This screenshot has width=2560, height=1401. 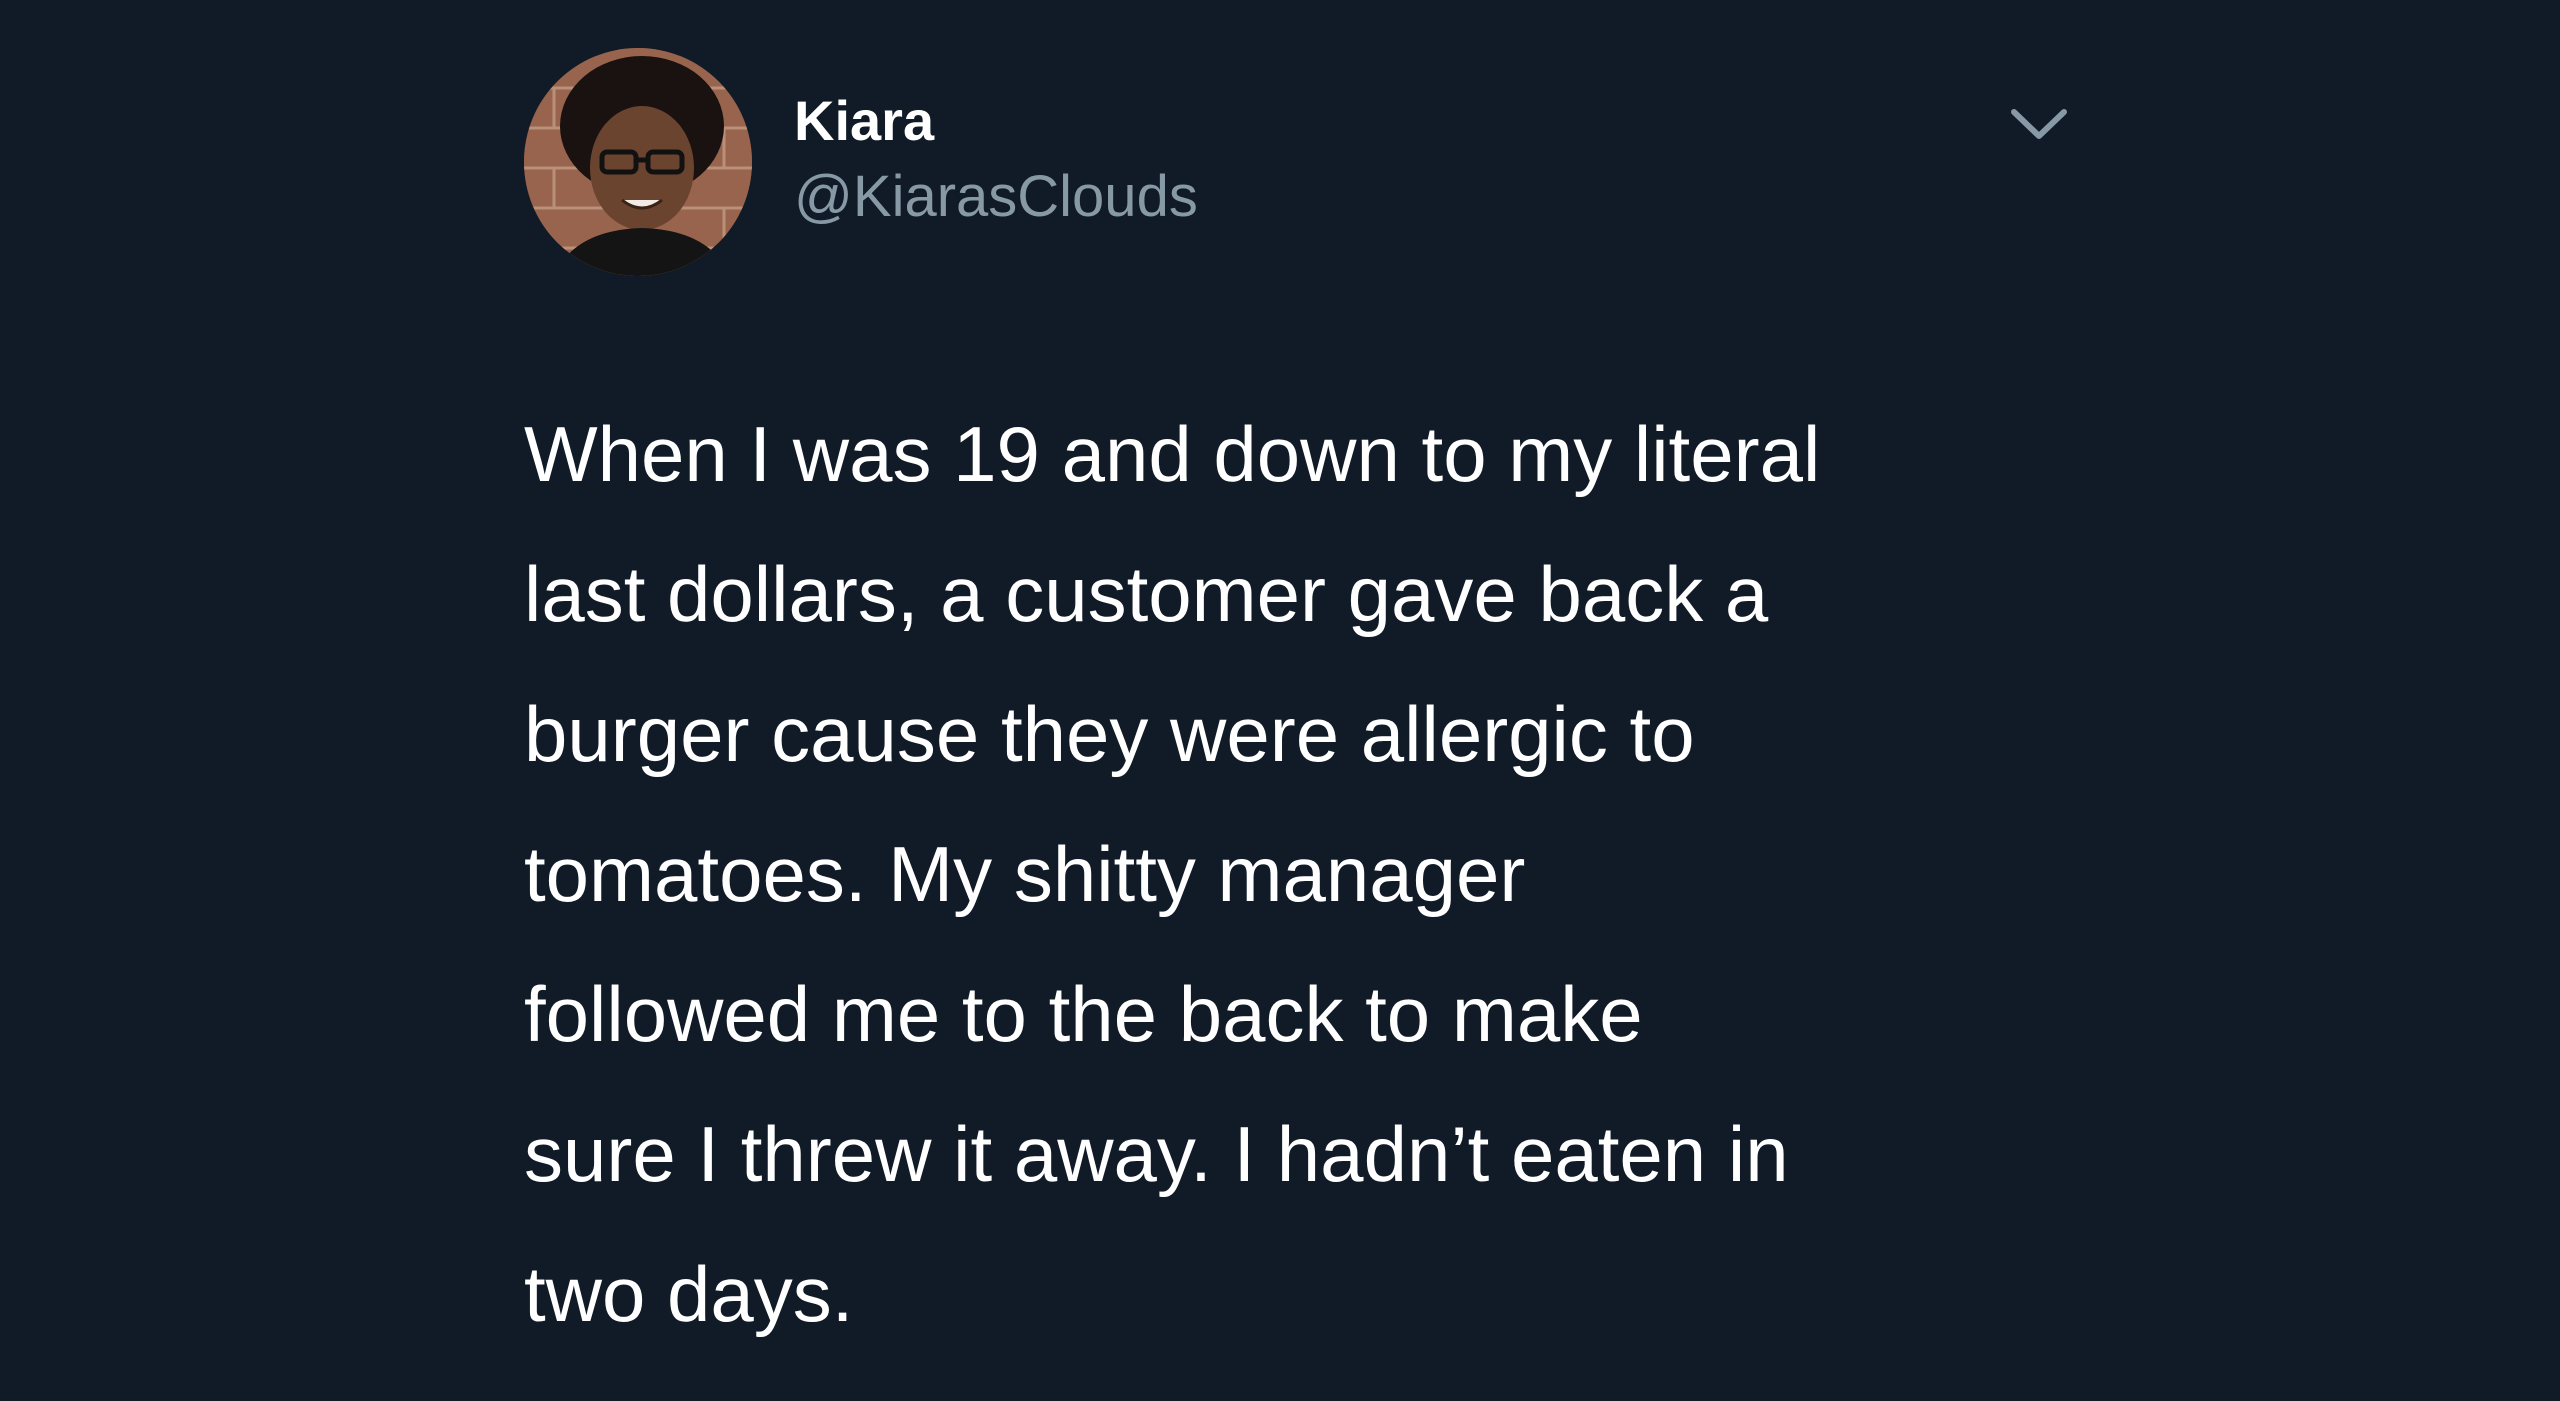 I want to click on tweet-menu-button, so click(x=2039, y=124).